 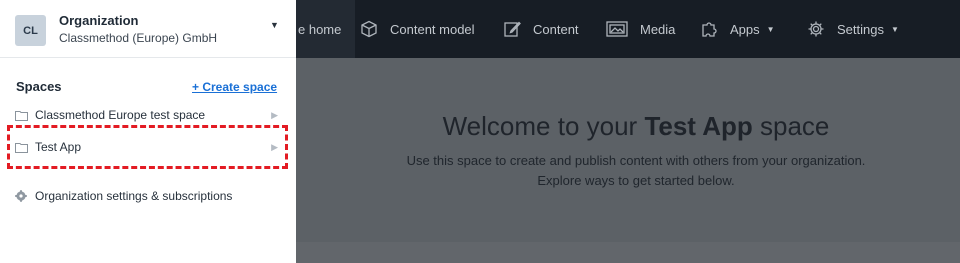 What do you see at coordinates (39, 86) in the screenshot?
I see `spaces-heading: Spaces` at bounding box center [39, 86].